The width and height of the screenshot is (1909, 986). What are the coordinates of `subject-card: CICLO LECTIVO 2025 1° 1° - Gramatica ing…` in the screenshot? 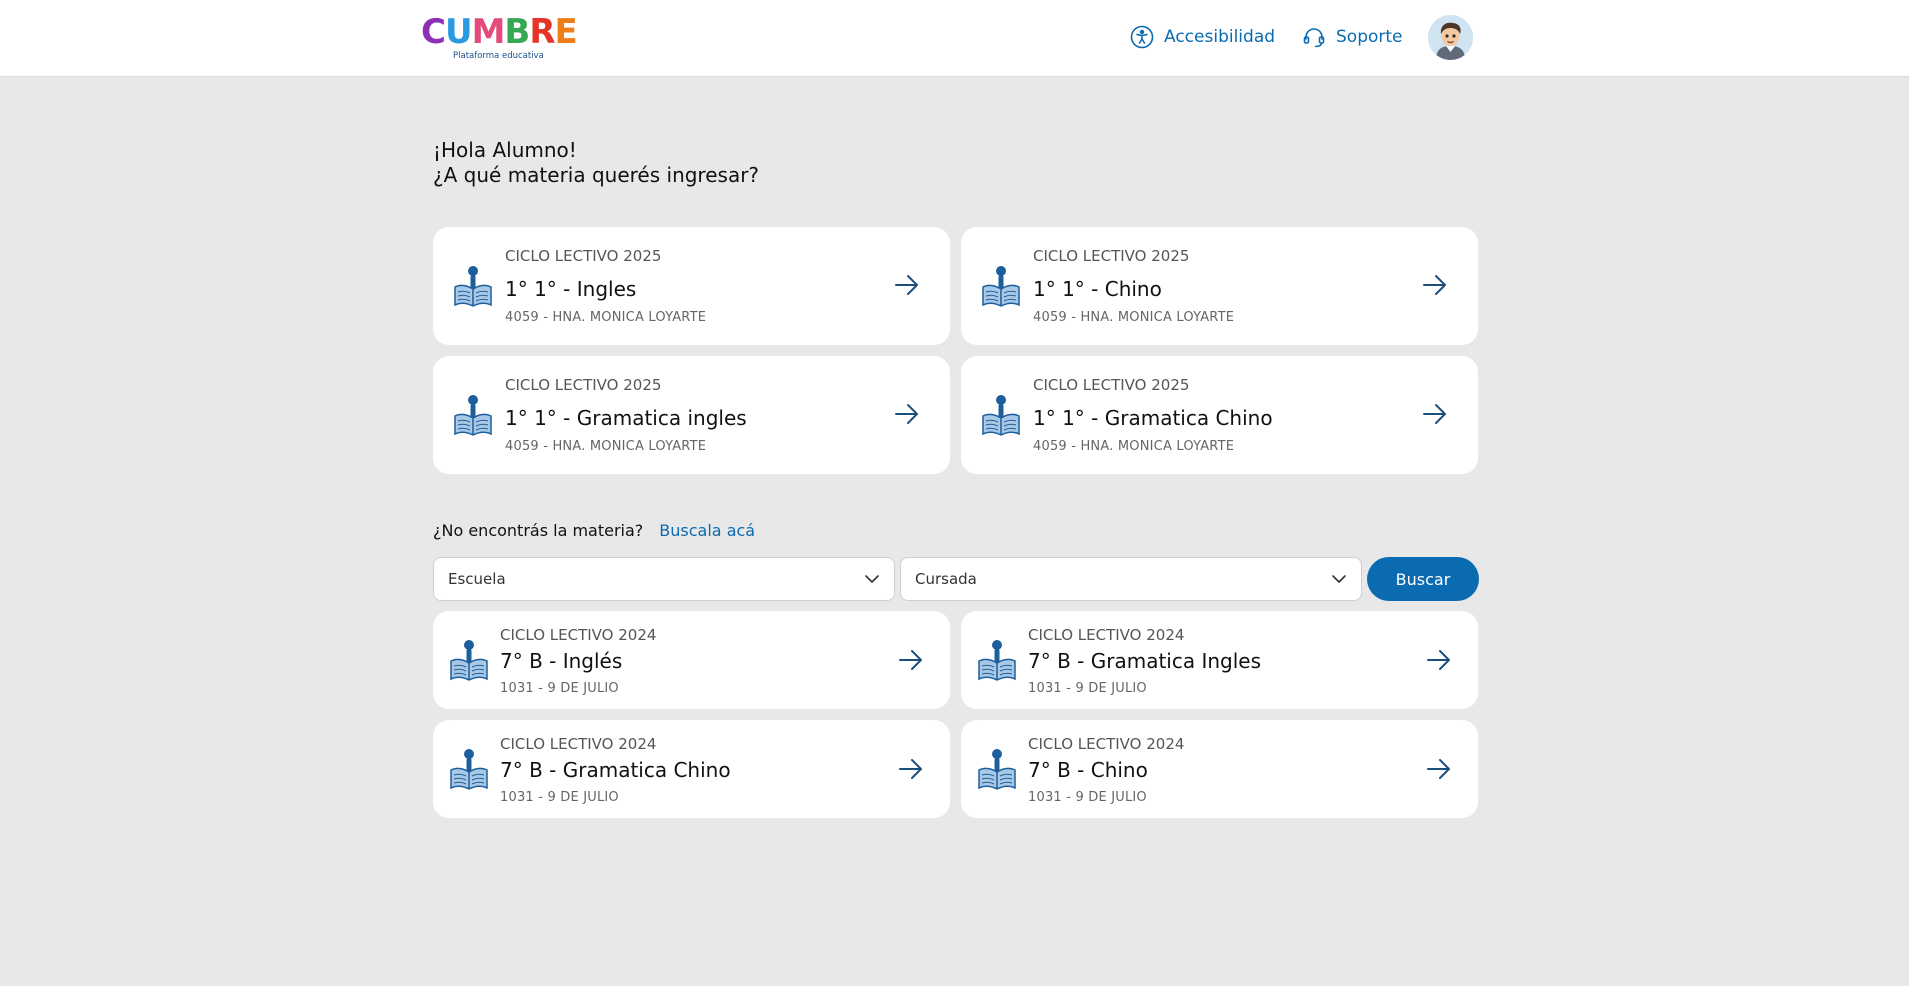 It's located at (691, 415).